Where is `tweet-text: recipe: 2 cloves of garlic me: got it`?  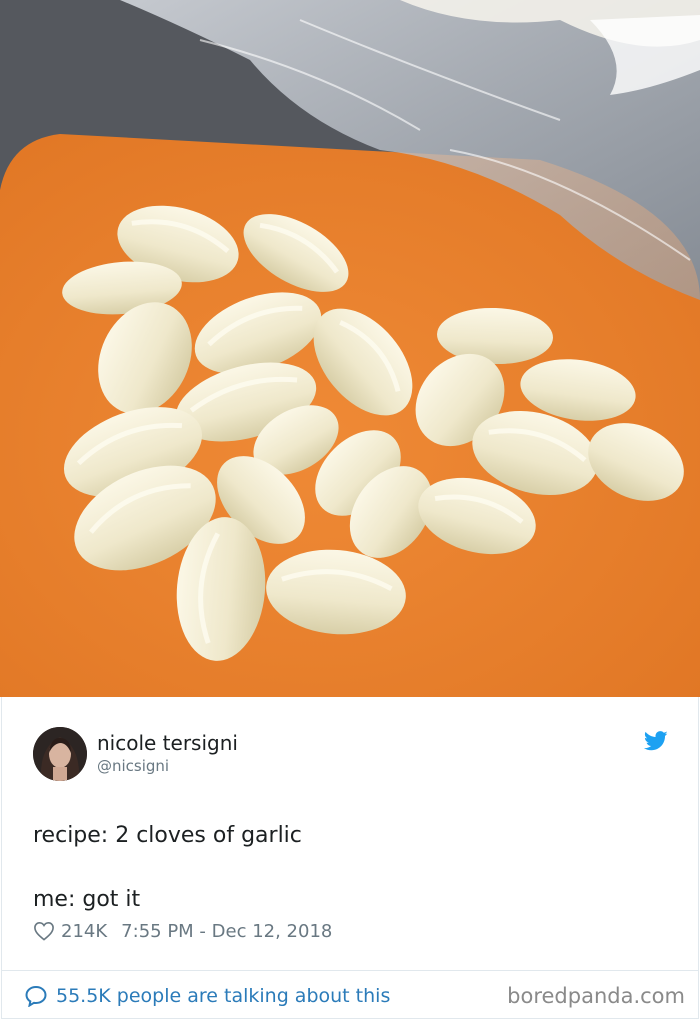 tweet-text: recipe: 2 cloves of garlic me: got it is located at coordinates (167, 867).